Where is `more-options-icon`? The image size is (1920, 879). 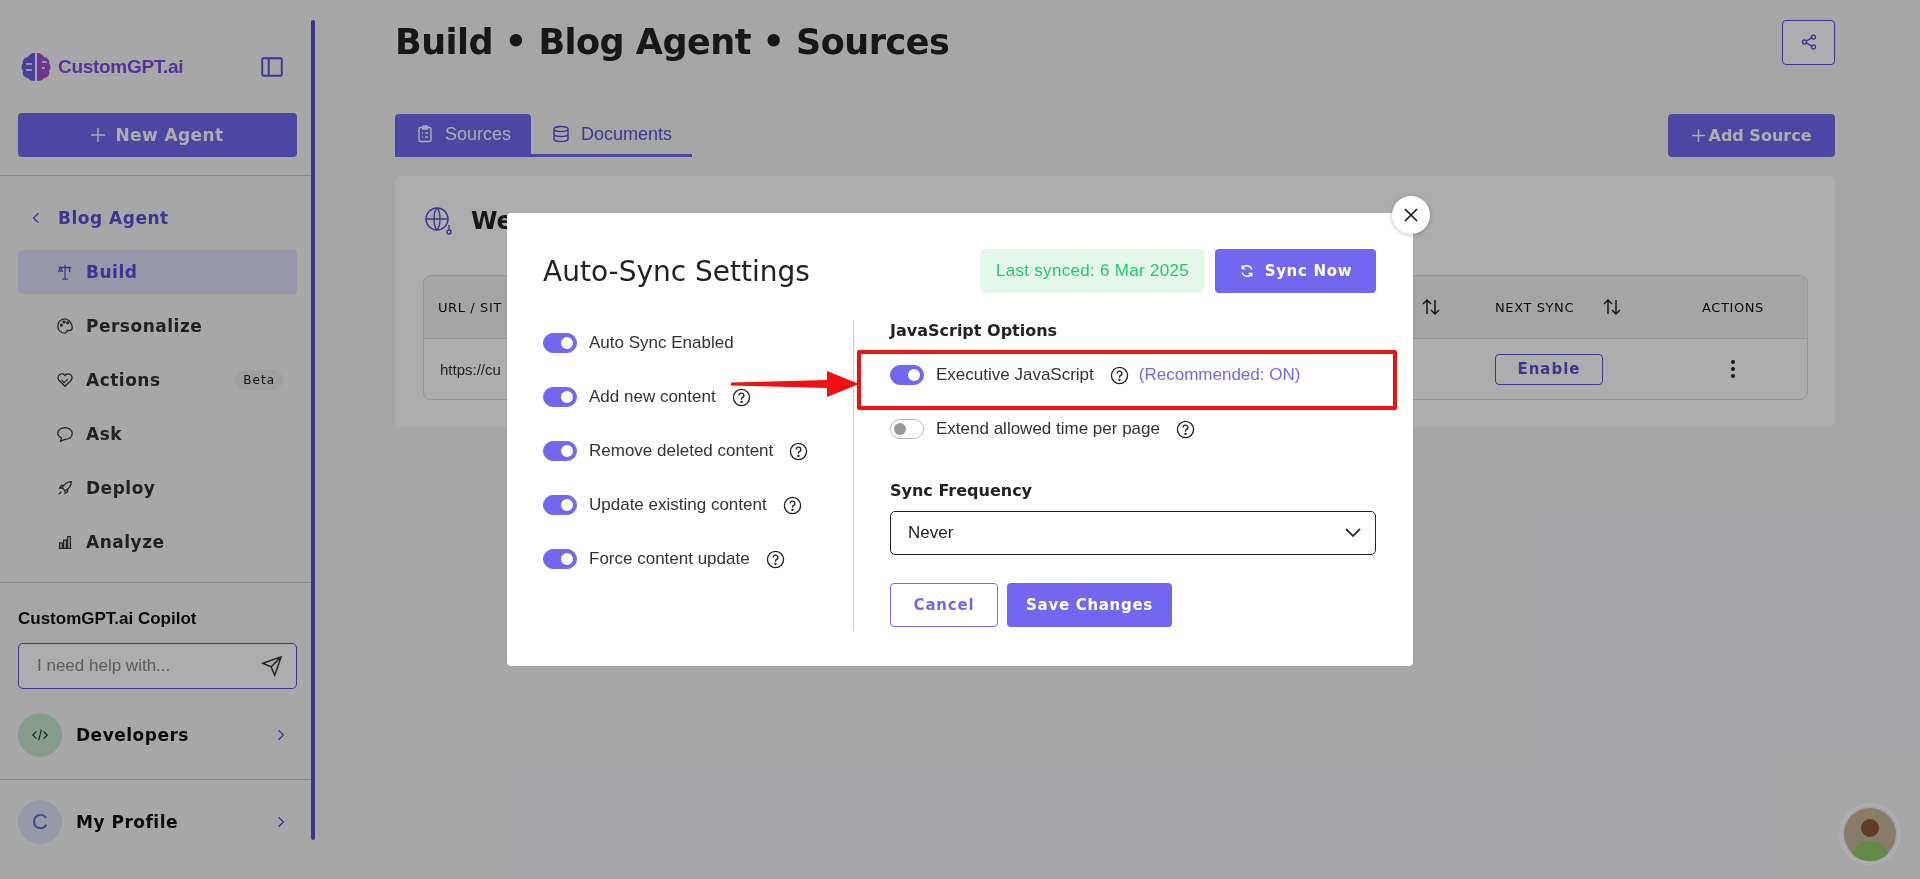
more-options-icon is located at coordinates (1733, 369).